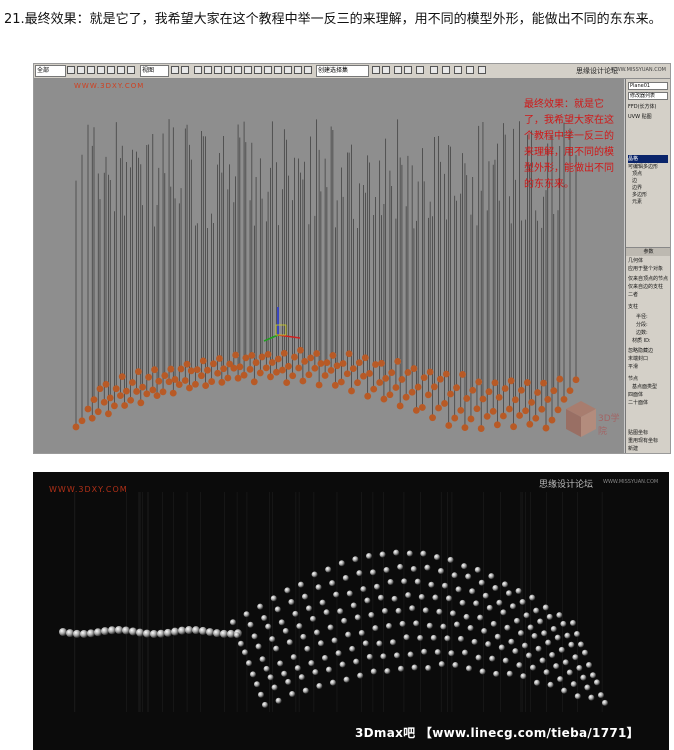 Image resolution: width=674 pixels, height=750 pixels. Describe the element at coordinates (308, 70) in the screenshot. I see `render-setup-icon` at that location.